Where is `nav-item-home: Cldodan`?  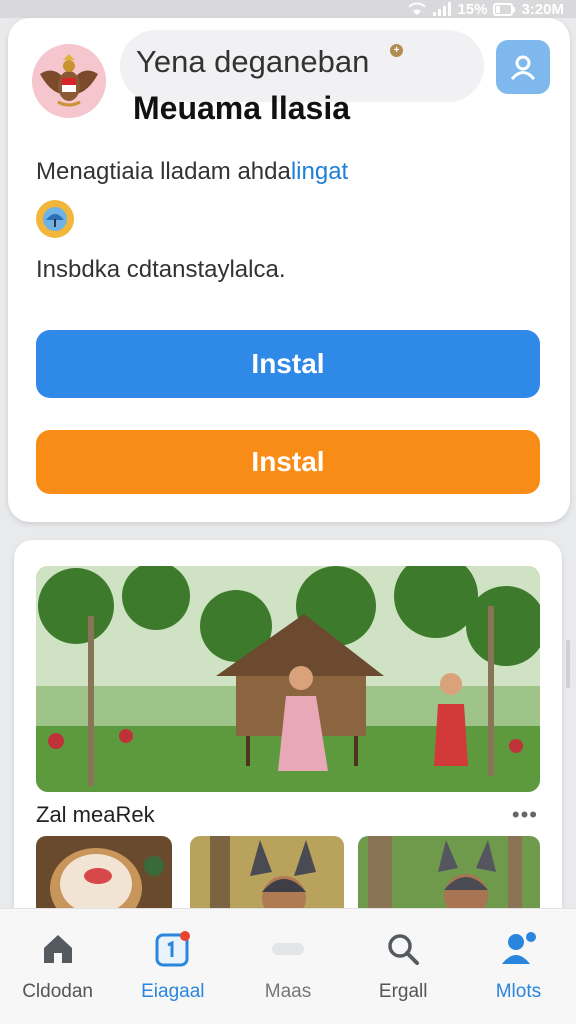
nav-item-home: Cldodan is located at coordinates (57, 966).